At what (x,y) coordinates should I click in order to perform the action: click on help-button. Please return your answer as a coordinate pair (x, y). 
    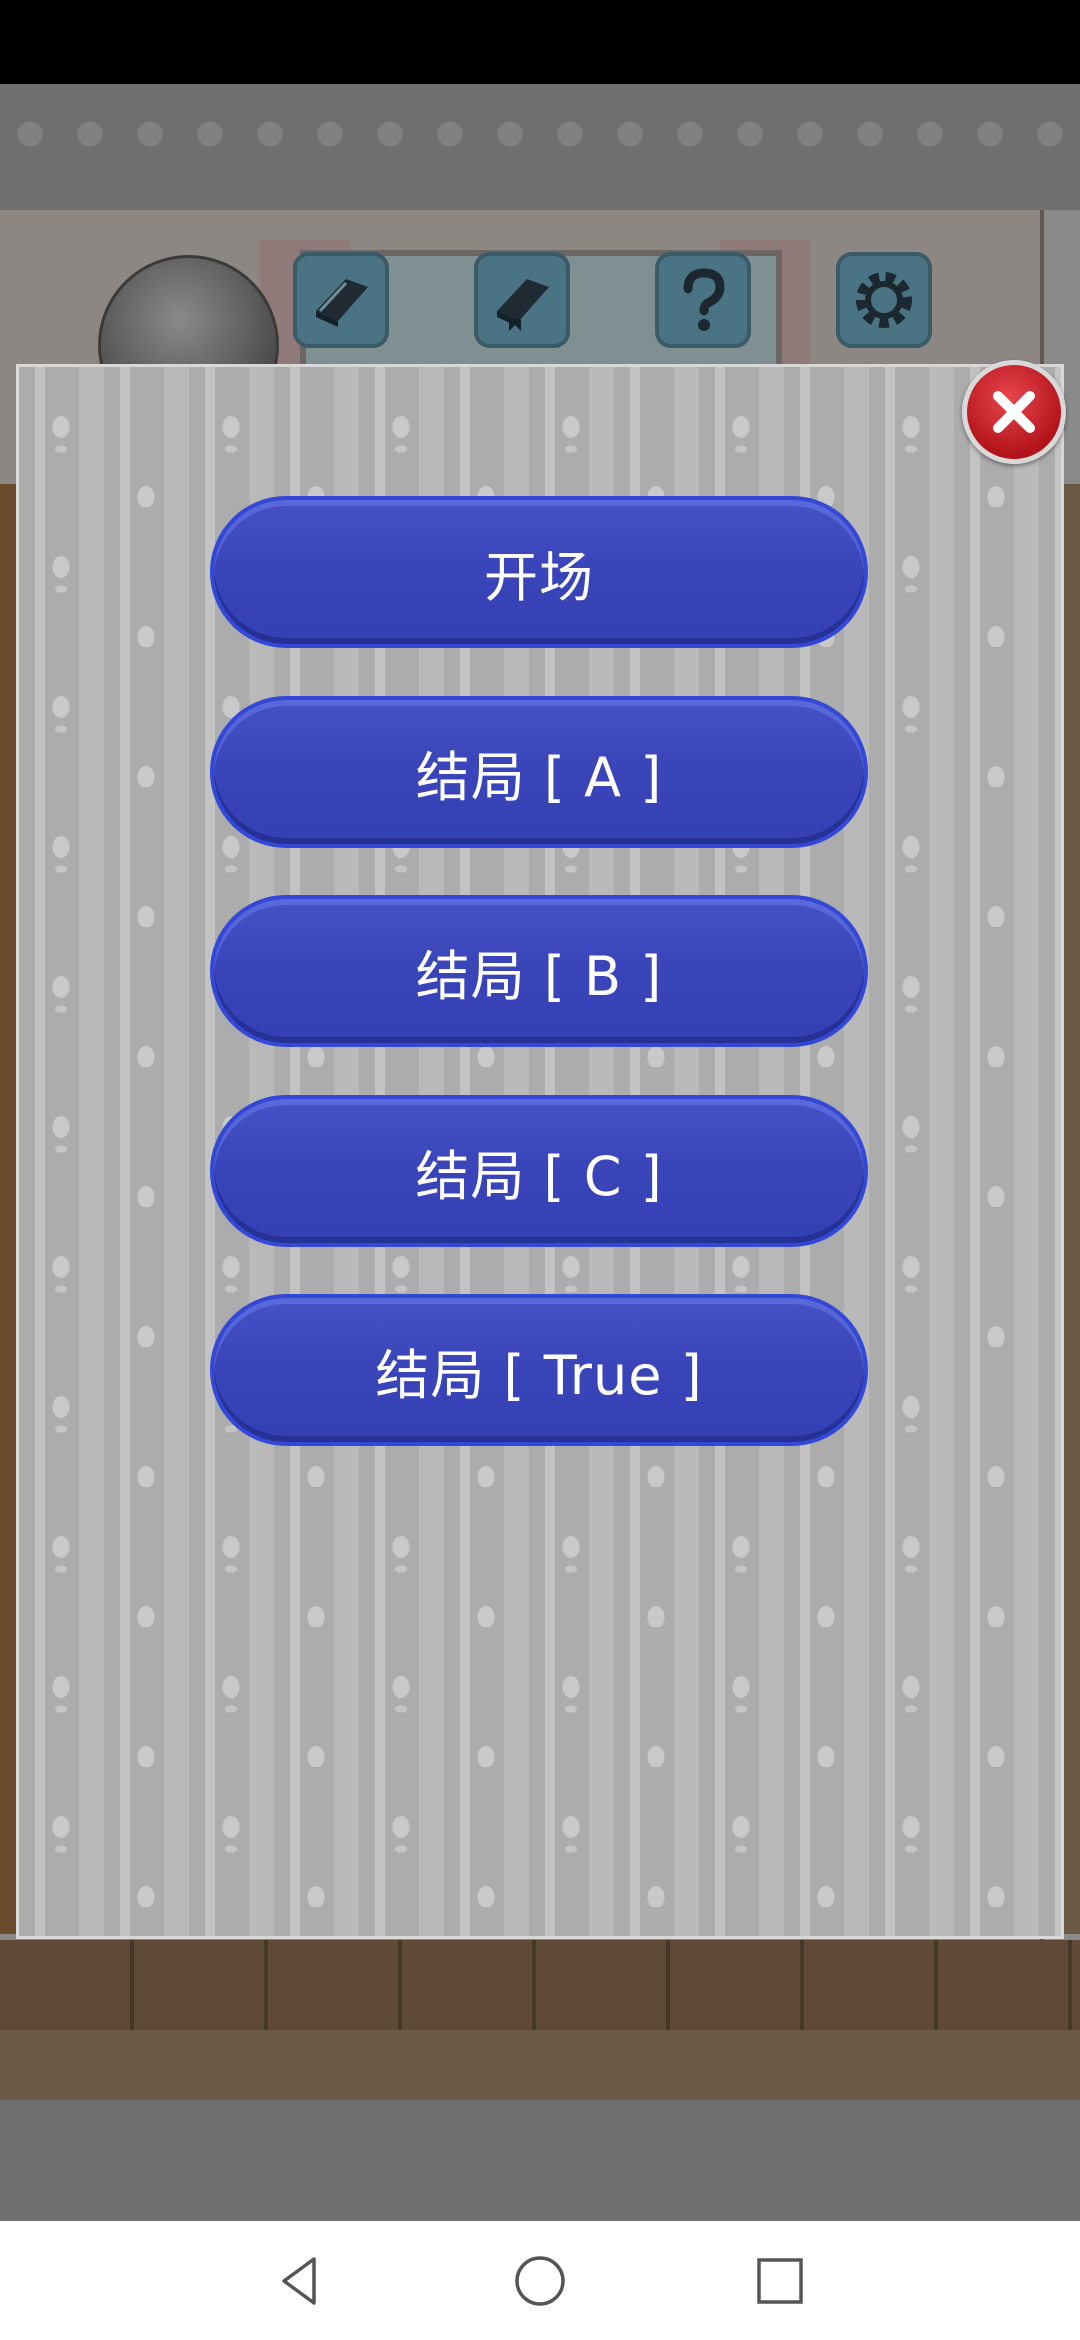
    Looking at the image, I should click on (703, 300).